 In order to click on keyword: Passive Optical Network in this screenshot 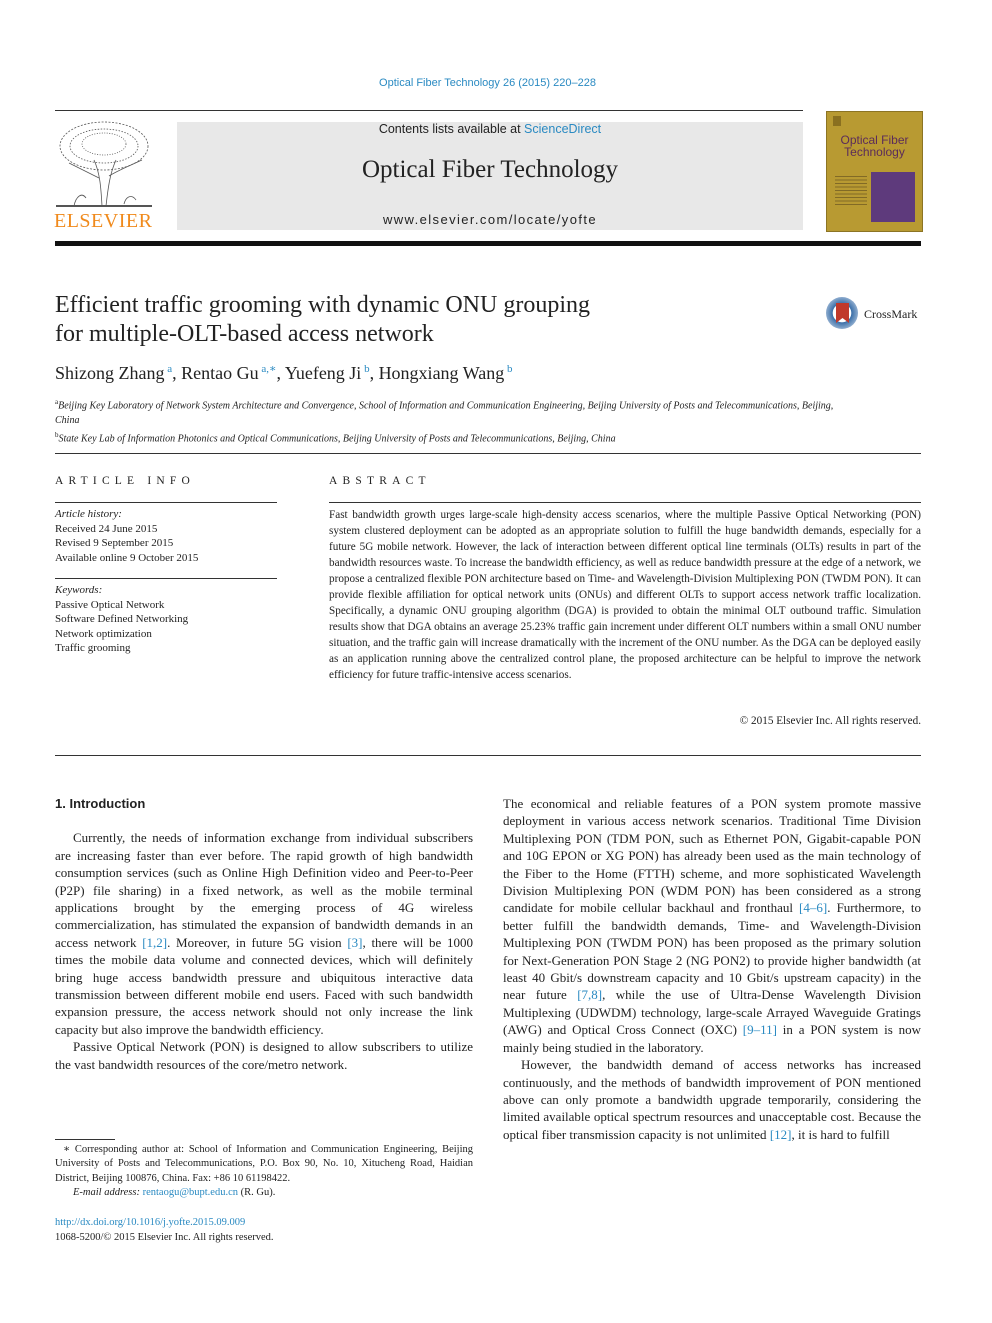, I will do `click(110, 604)`.